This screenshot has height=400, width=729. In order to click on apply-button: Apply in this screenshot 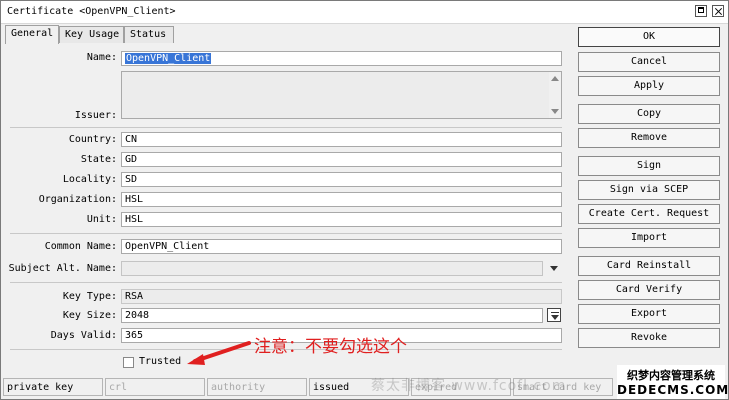, I will do `click(649, 86)`.